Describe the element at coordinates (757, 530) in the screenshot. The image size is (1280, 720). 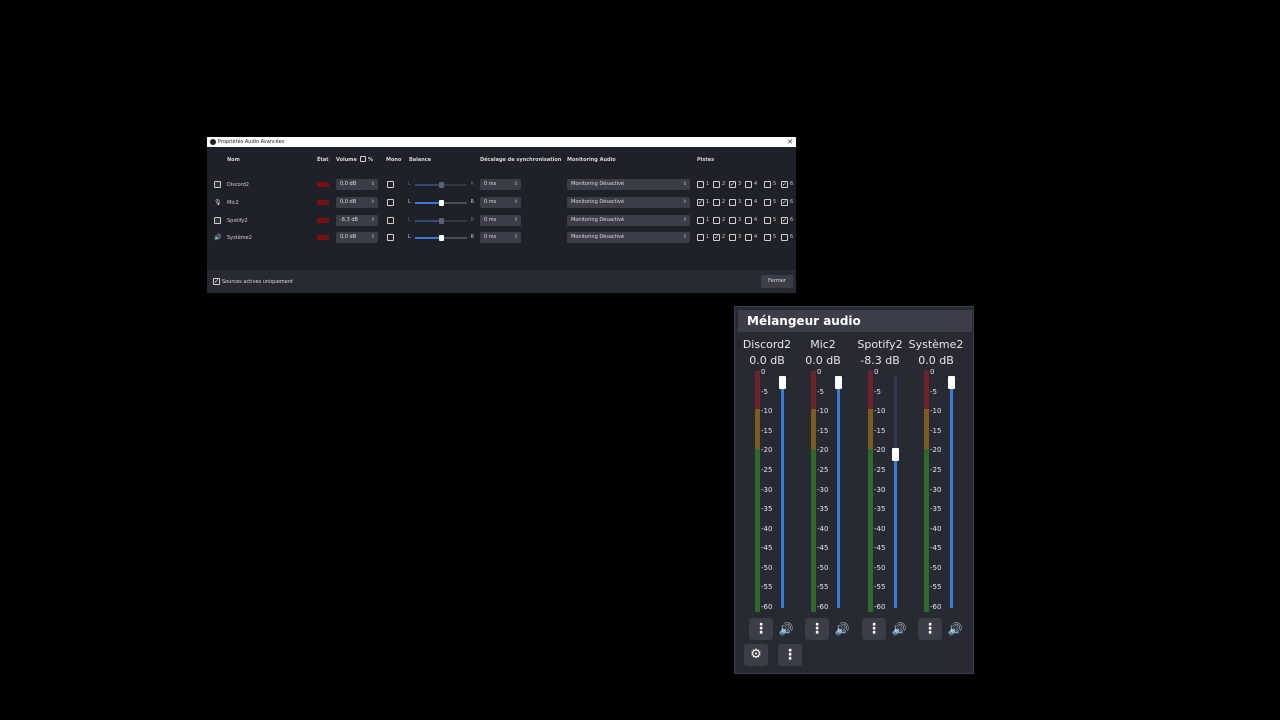
I see `meter-green-zone` at that location.